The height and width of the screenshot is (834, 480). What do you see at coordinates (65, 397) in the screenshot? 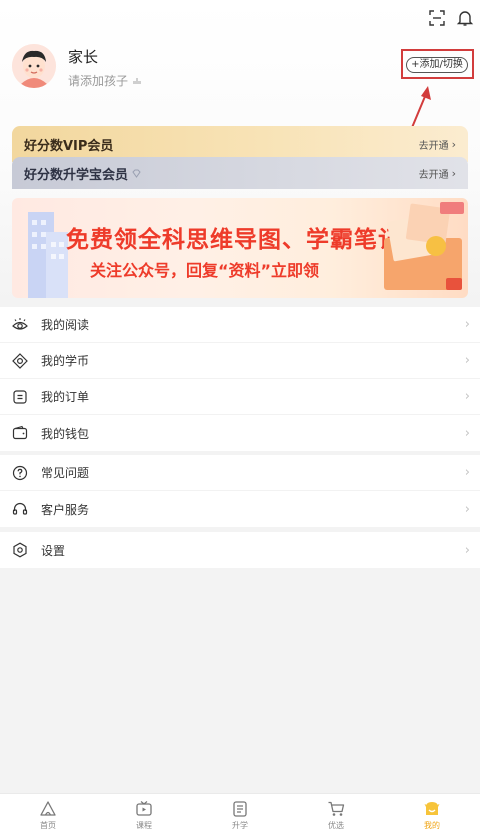
I see `menu-label: 我的订单` at bounding box center [65, 397].